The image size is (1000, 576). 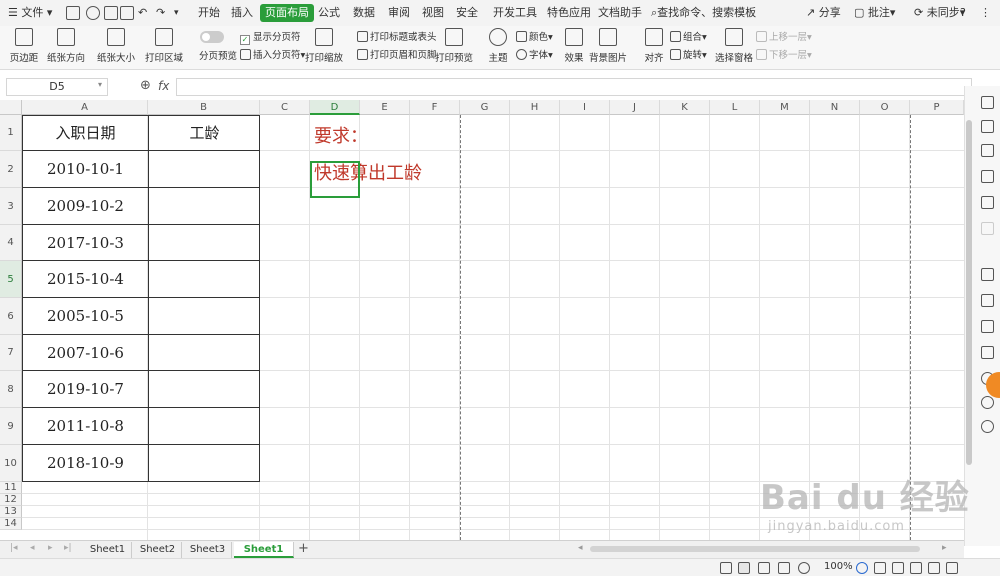 What do you see at coordinates (987, 202) in the screenshot?
I see `grid-apps-icon` at bounding box center [987, 202].